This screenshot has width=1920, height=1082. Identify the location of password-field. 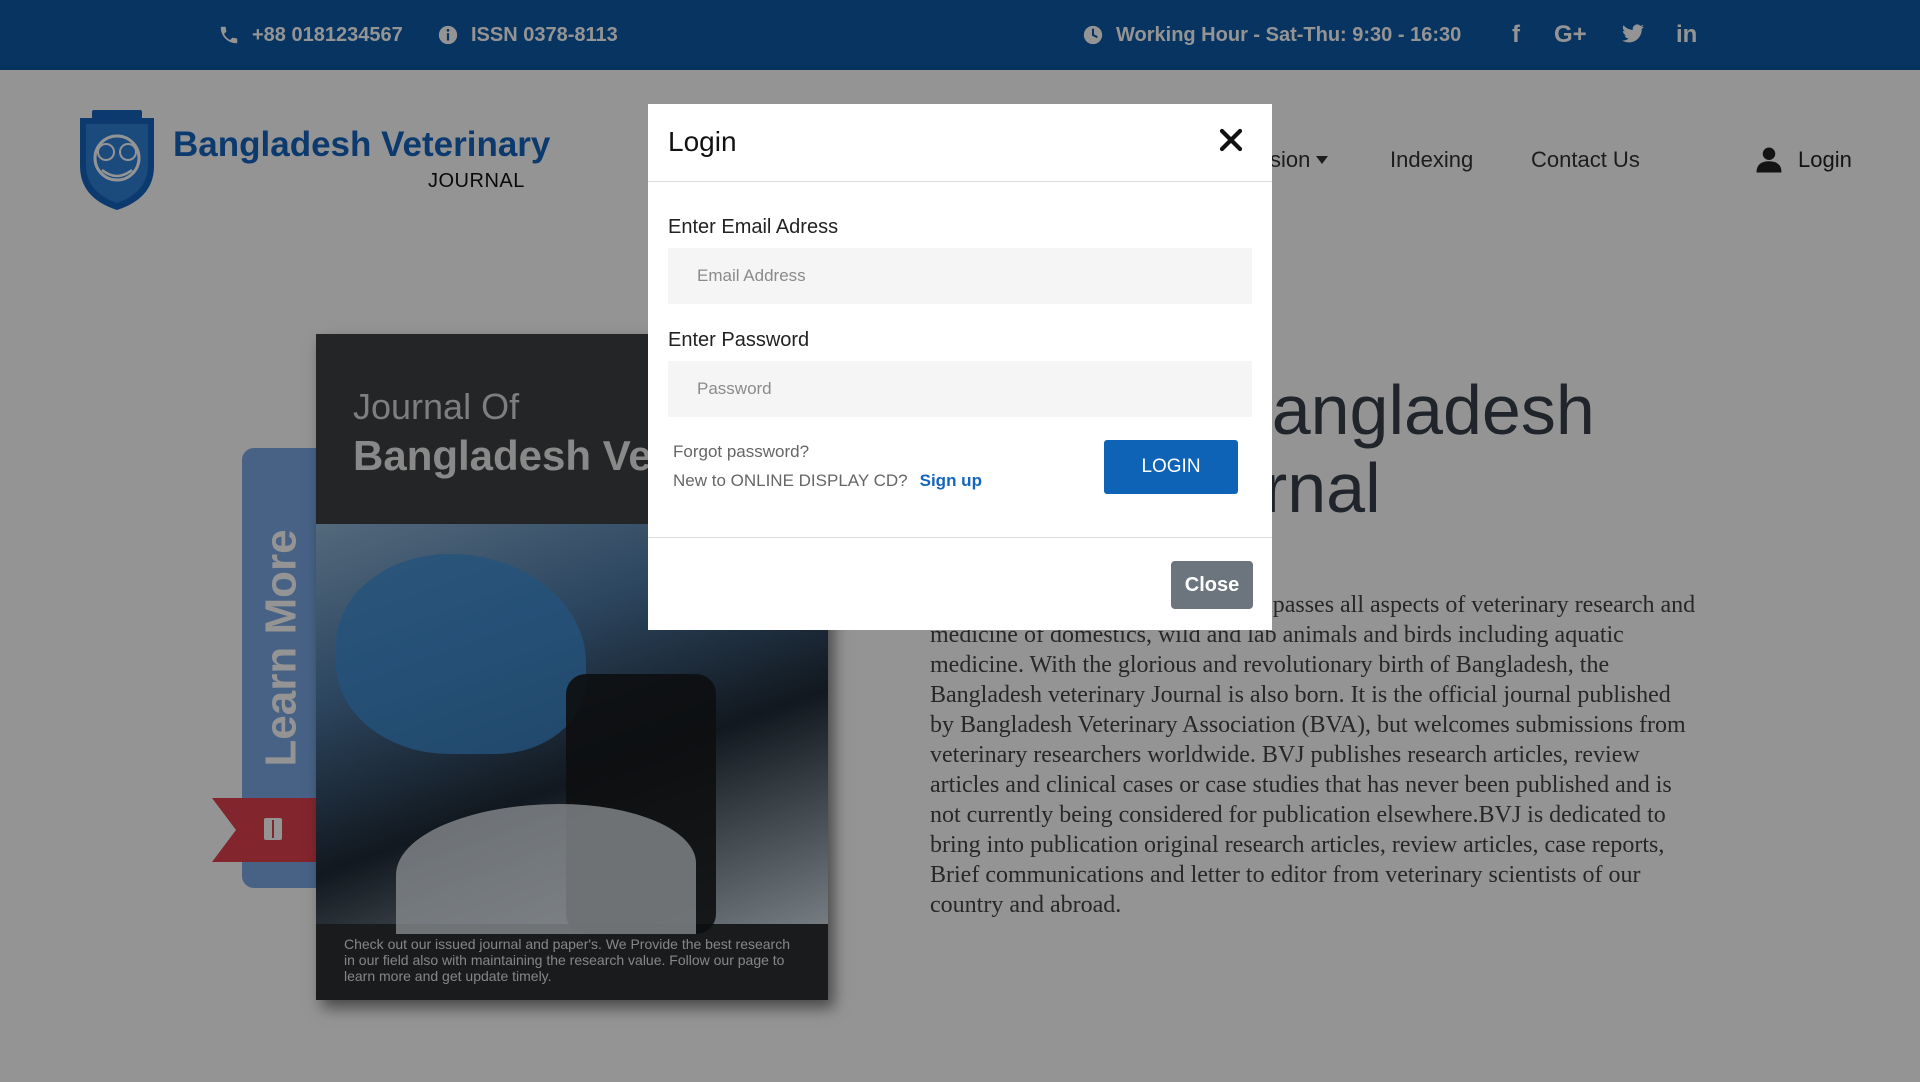
(960, 389).